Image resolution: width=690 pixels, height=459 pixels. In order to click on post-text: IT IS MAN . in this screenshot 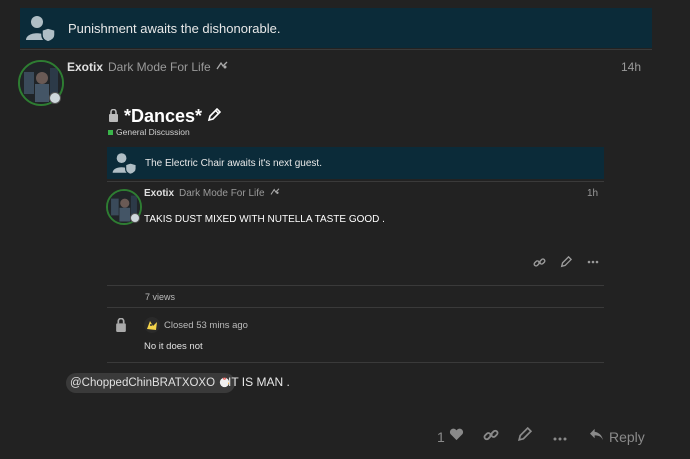, I will do `click(259, 382)`.